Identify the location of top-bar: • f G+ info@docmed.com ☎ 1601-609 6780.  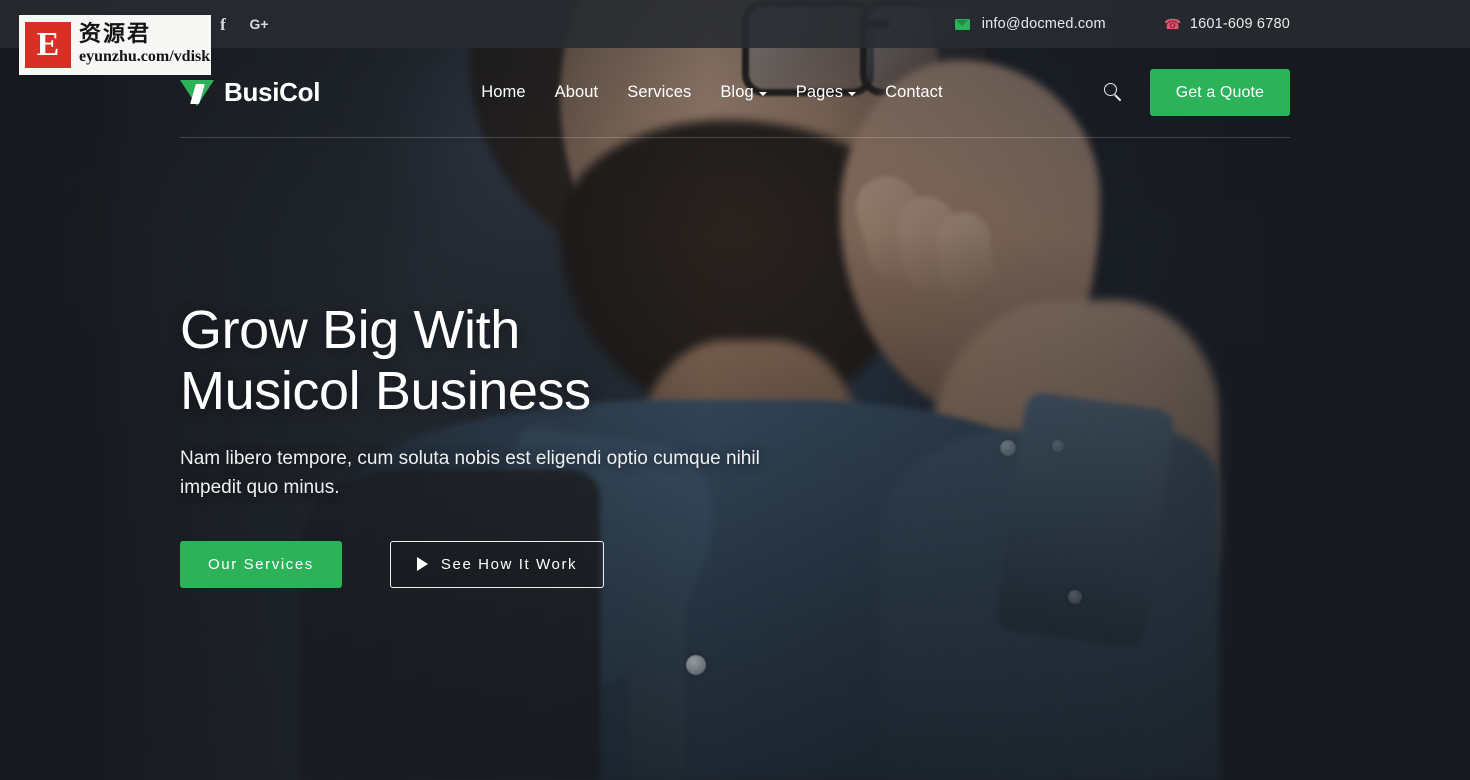
(735, 24).